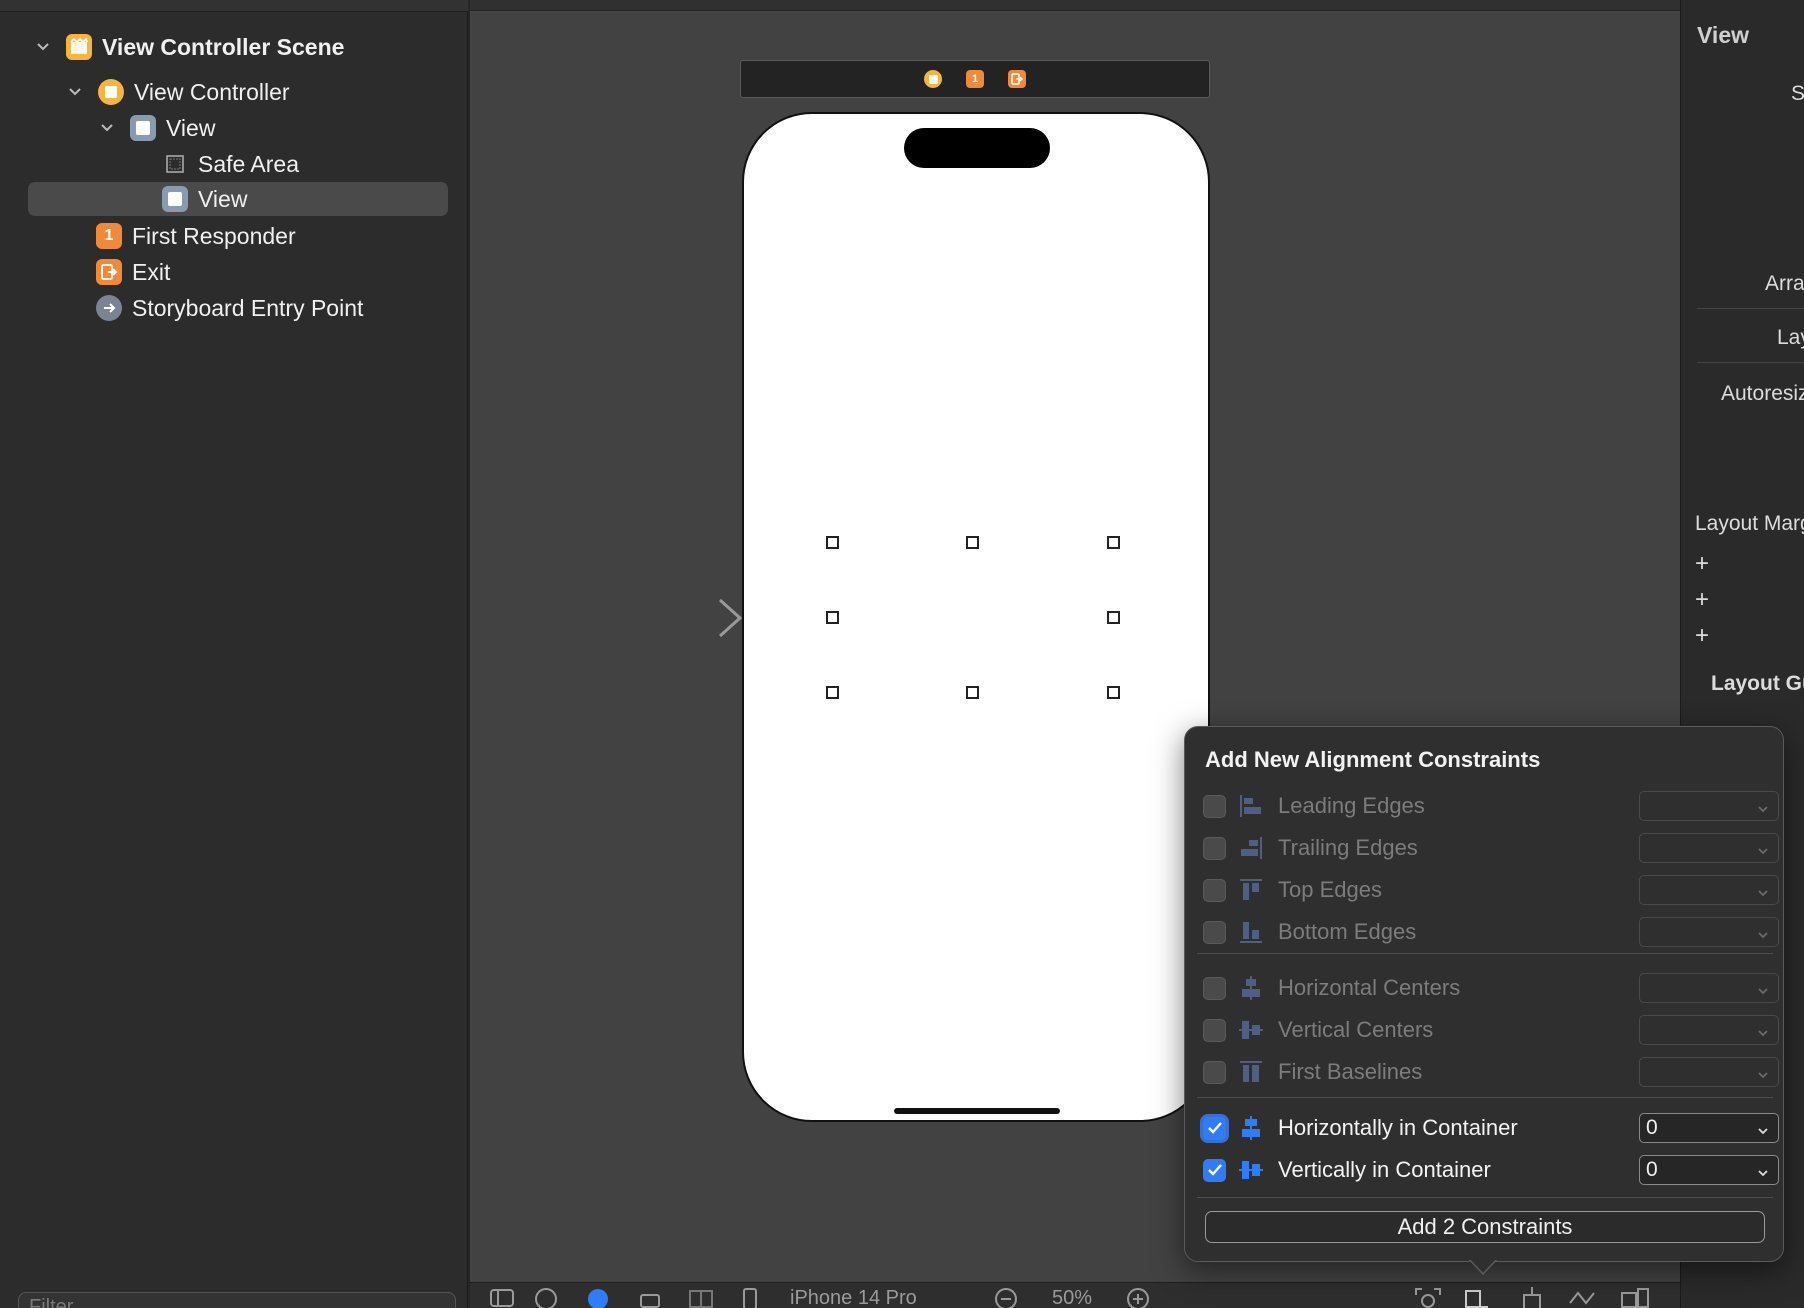  Describe the element at coordinates (972, 542) in the screenshot. I see `resize-handle-top` at that location.